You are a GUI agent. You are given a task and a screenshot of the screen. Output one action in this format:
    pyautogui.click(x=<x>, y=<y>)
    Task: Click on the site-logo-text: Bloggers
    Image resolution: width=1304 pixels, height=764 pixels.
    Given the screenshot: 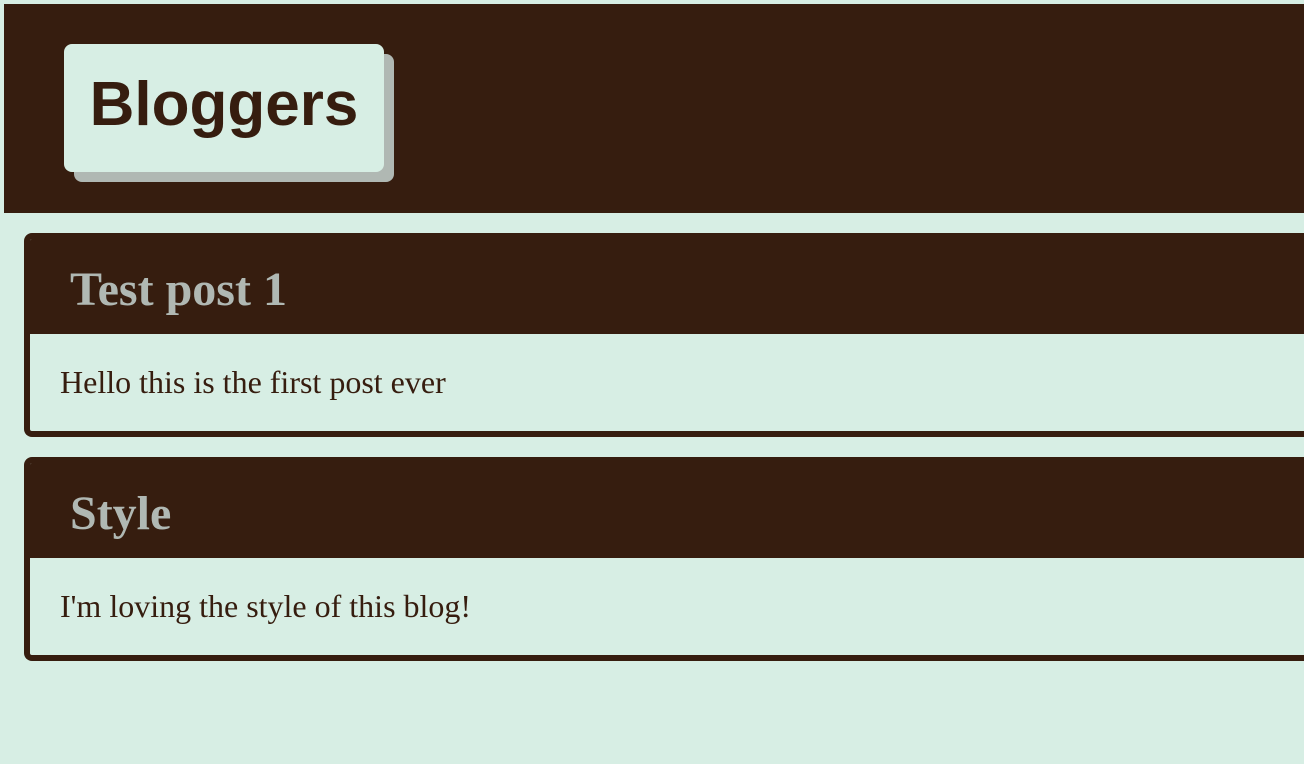 What is the action you would take?
    pyautogui.click(x=224, y=104)
    